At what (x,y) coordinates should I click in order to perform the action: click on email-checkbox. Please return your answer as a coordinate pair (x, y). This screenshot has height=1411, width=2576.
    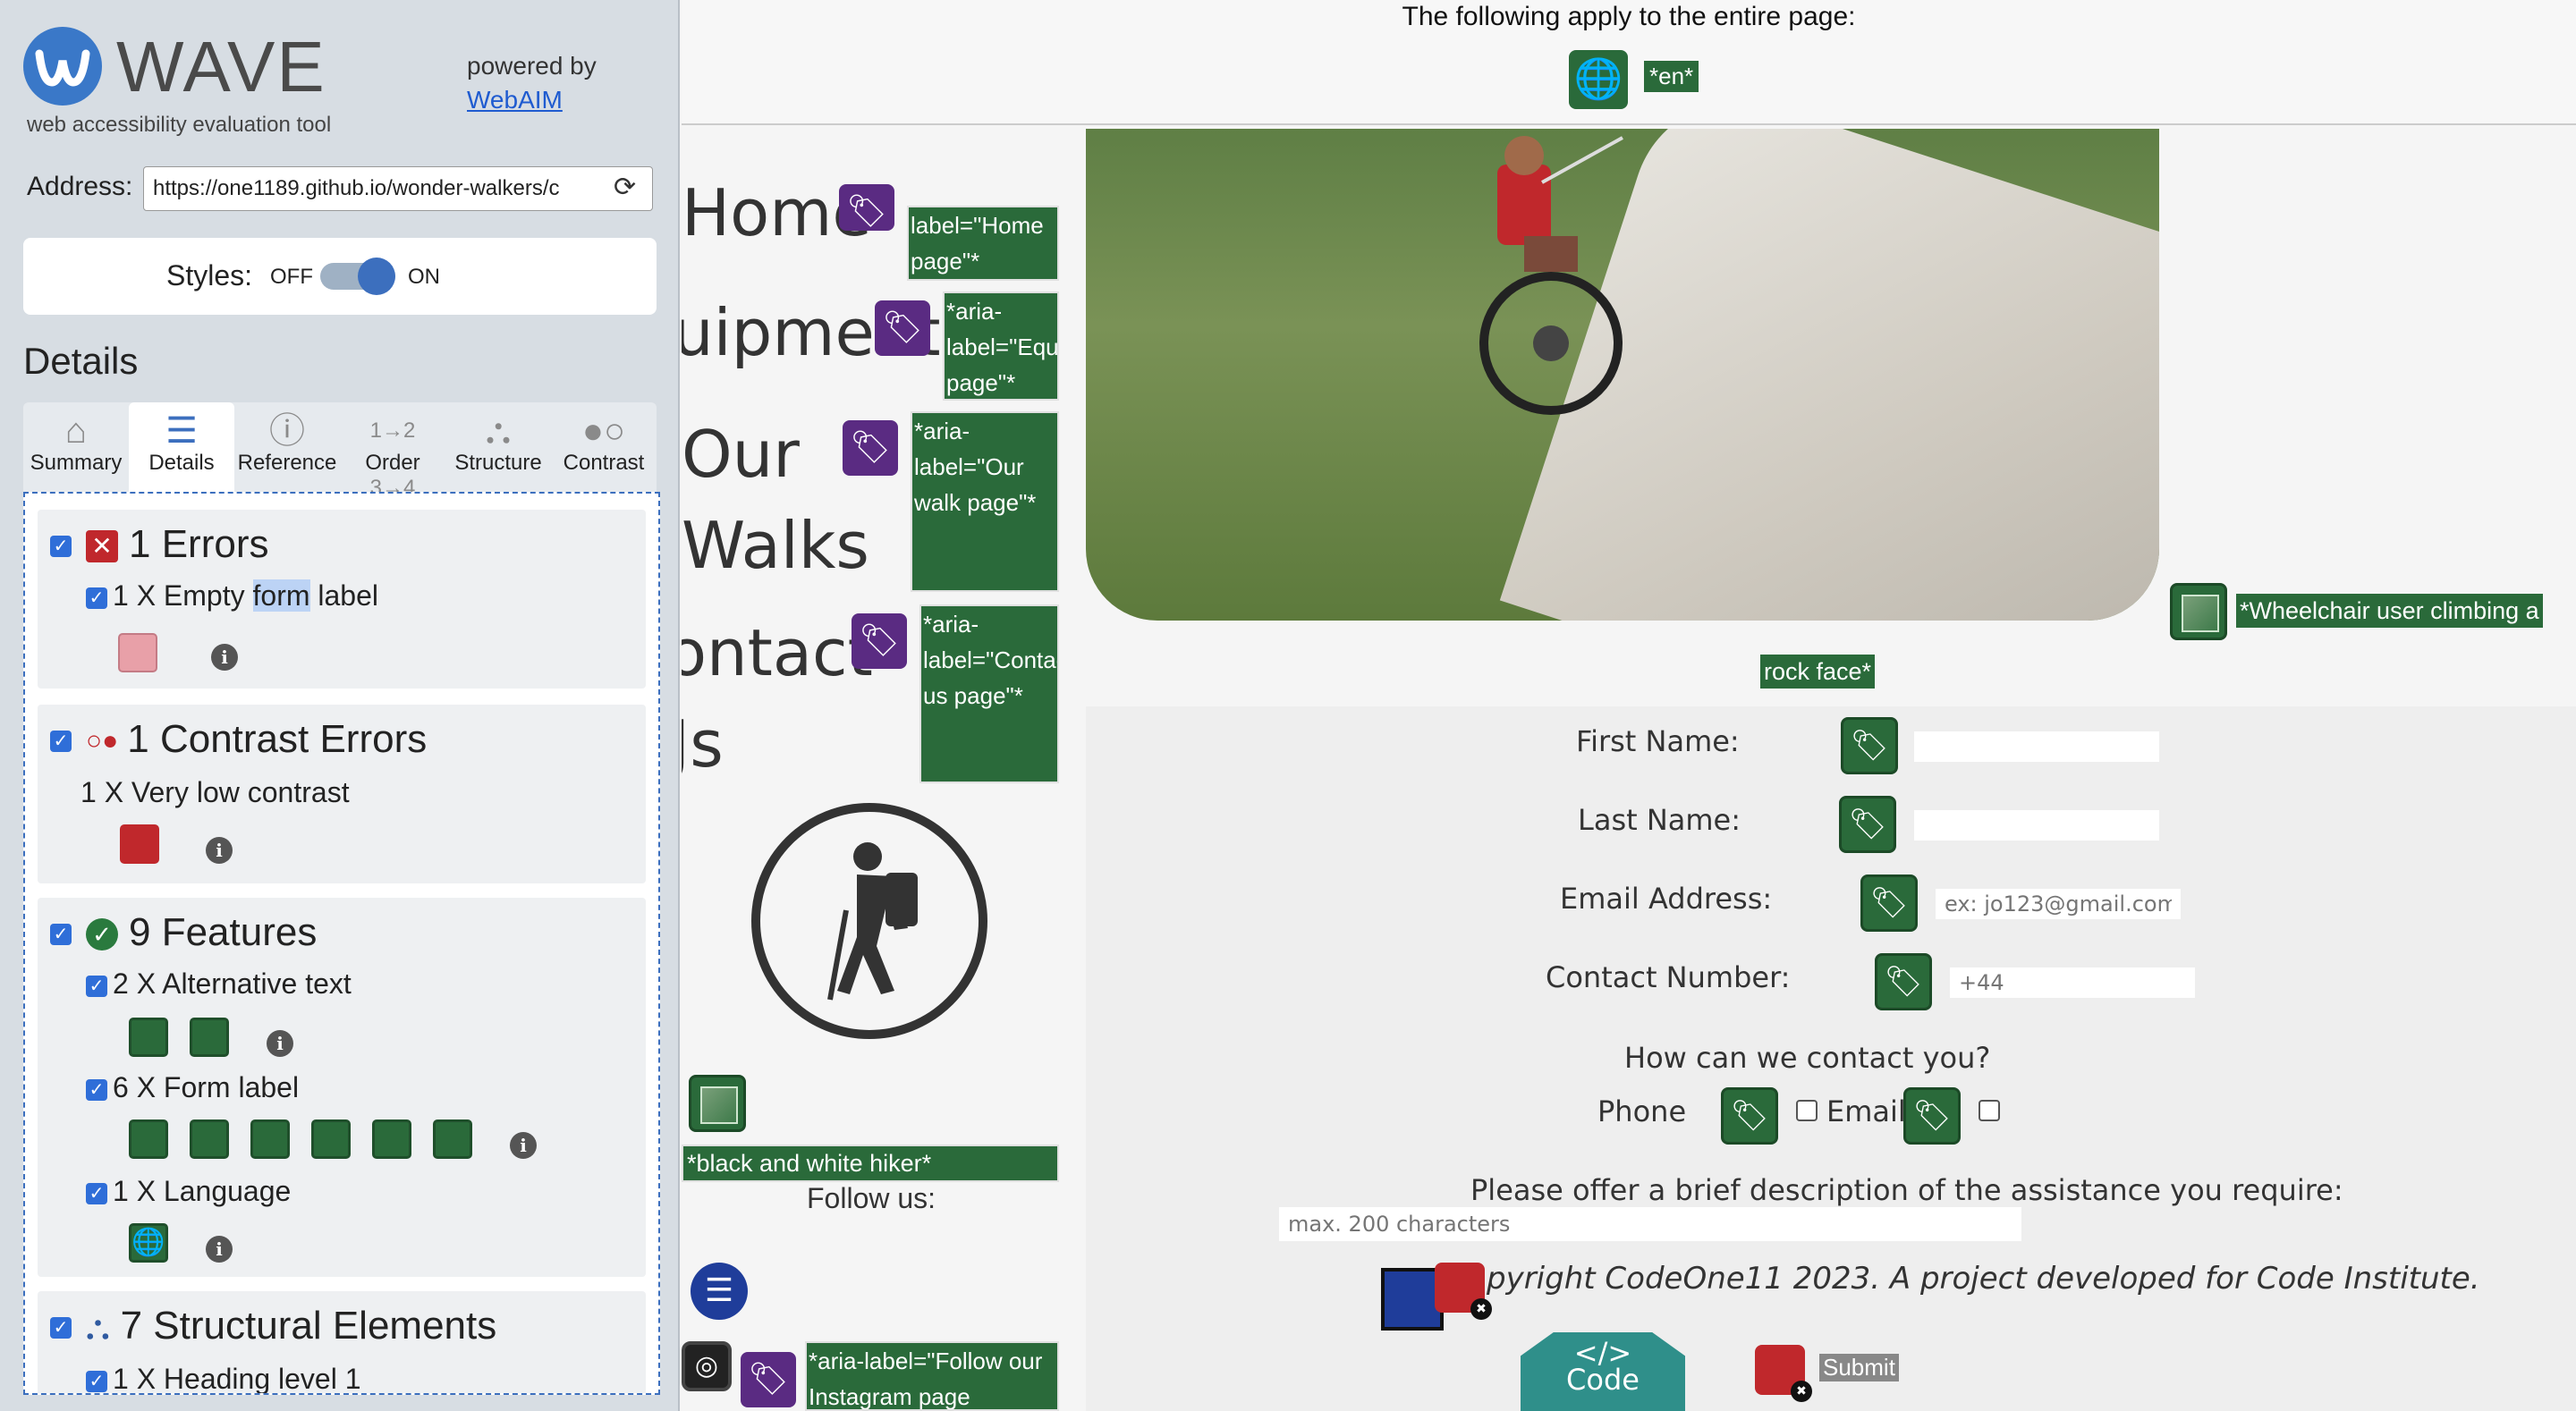
    Looking at the image, I should click on (1989, 1110).